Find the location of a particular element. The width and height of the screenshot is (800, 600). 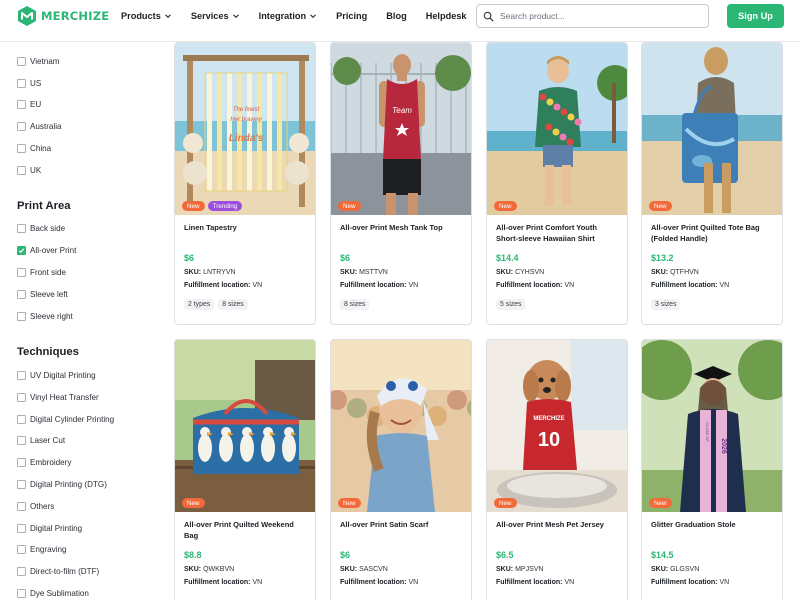

print-area-title: Print Area is located at coordinates (44, 206).